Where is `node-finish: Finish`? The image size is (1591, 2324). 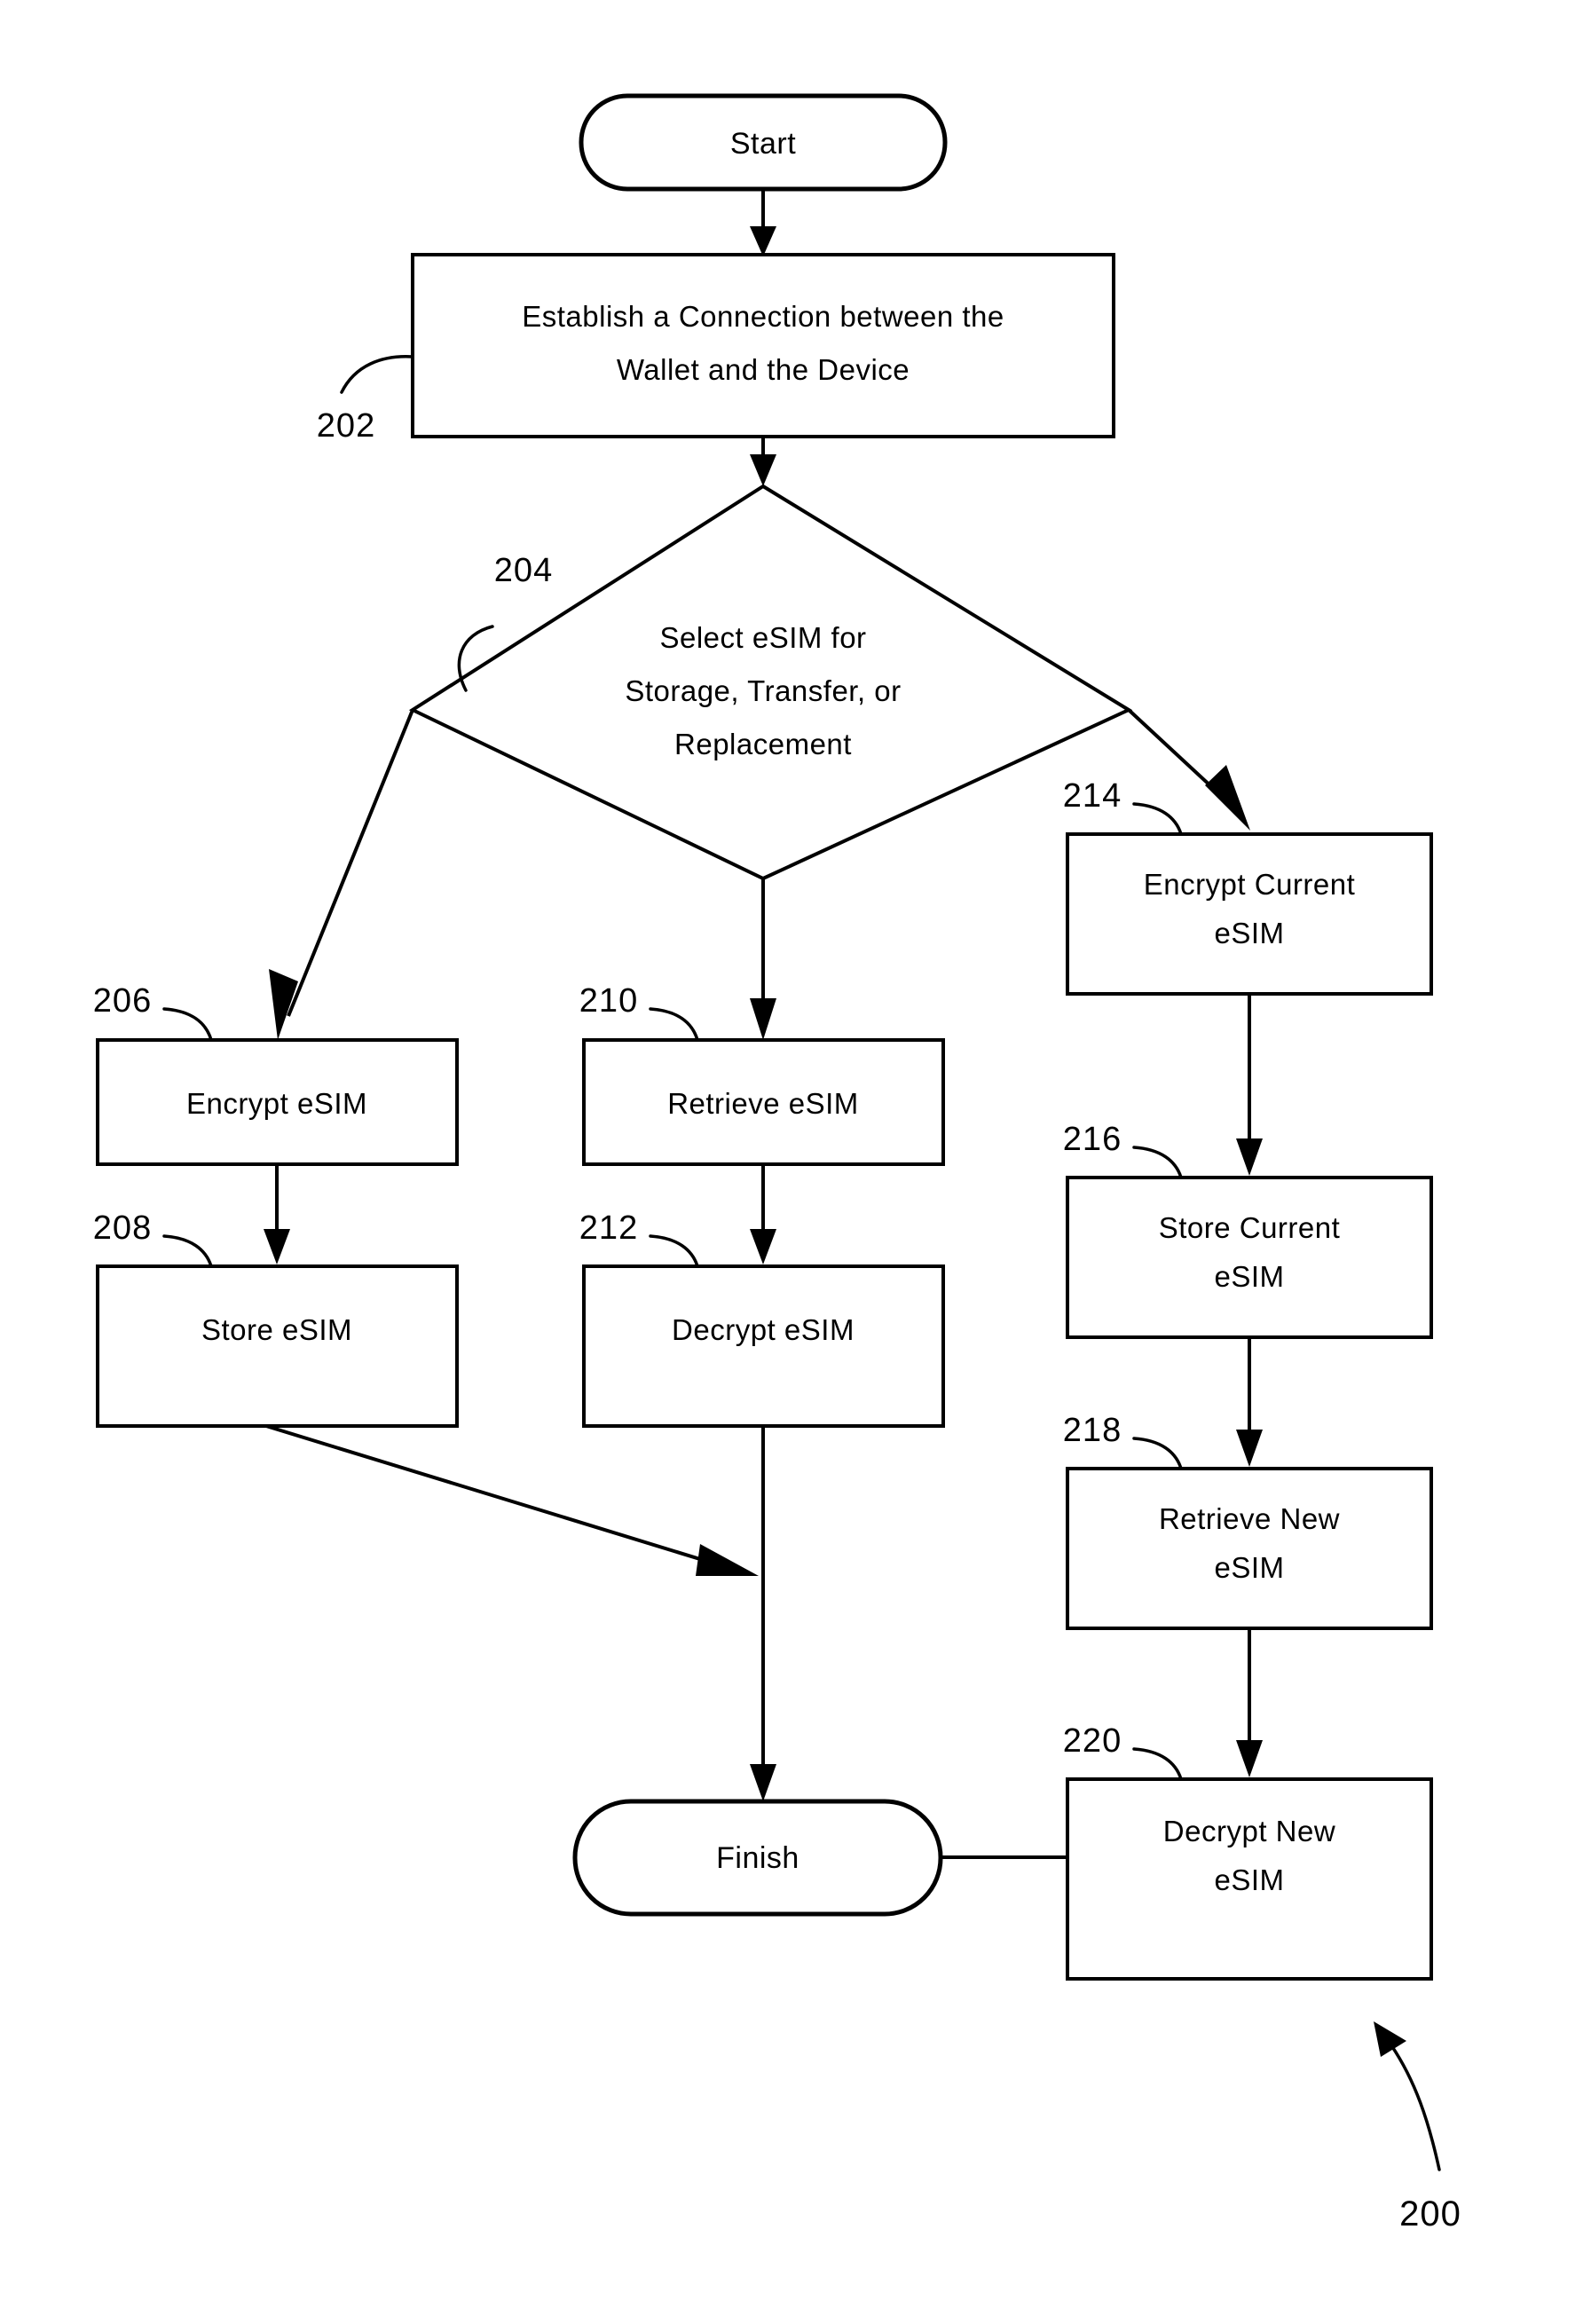
node-finish: Finish is located at coordinates (757, 1858).